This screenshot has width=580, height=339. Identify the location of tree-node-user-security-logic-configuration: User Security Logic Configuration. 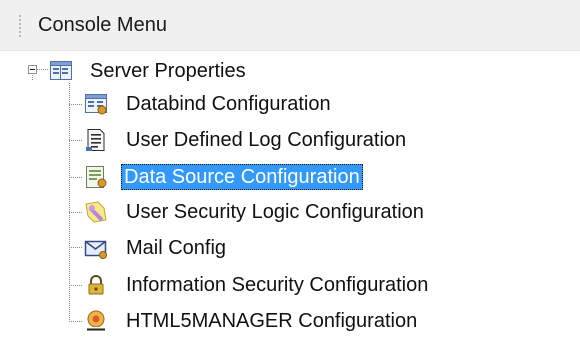
(294, 212).